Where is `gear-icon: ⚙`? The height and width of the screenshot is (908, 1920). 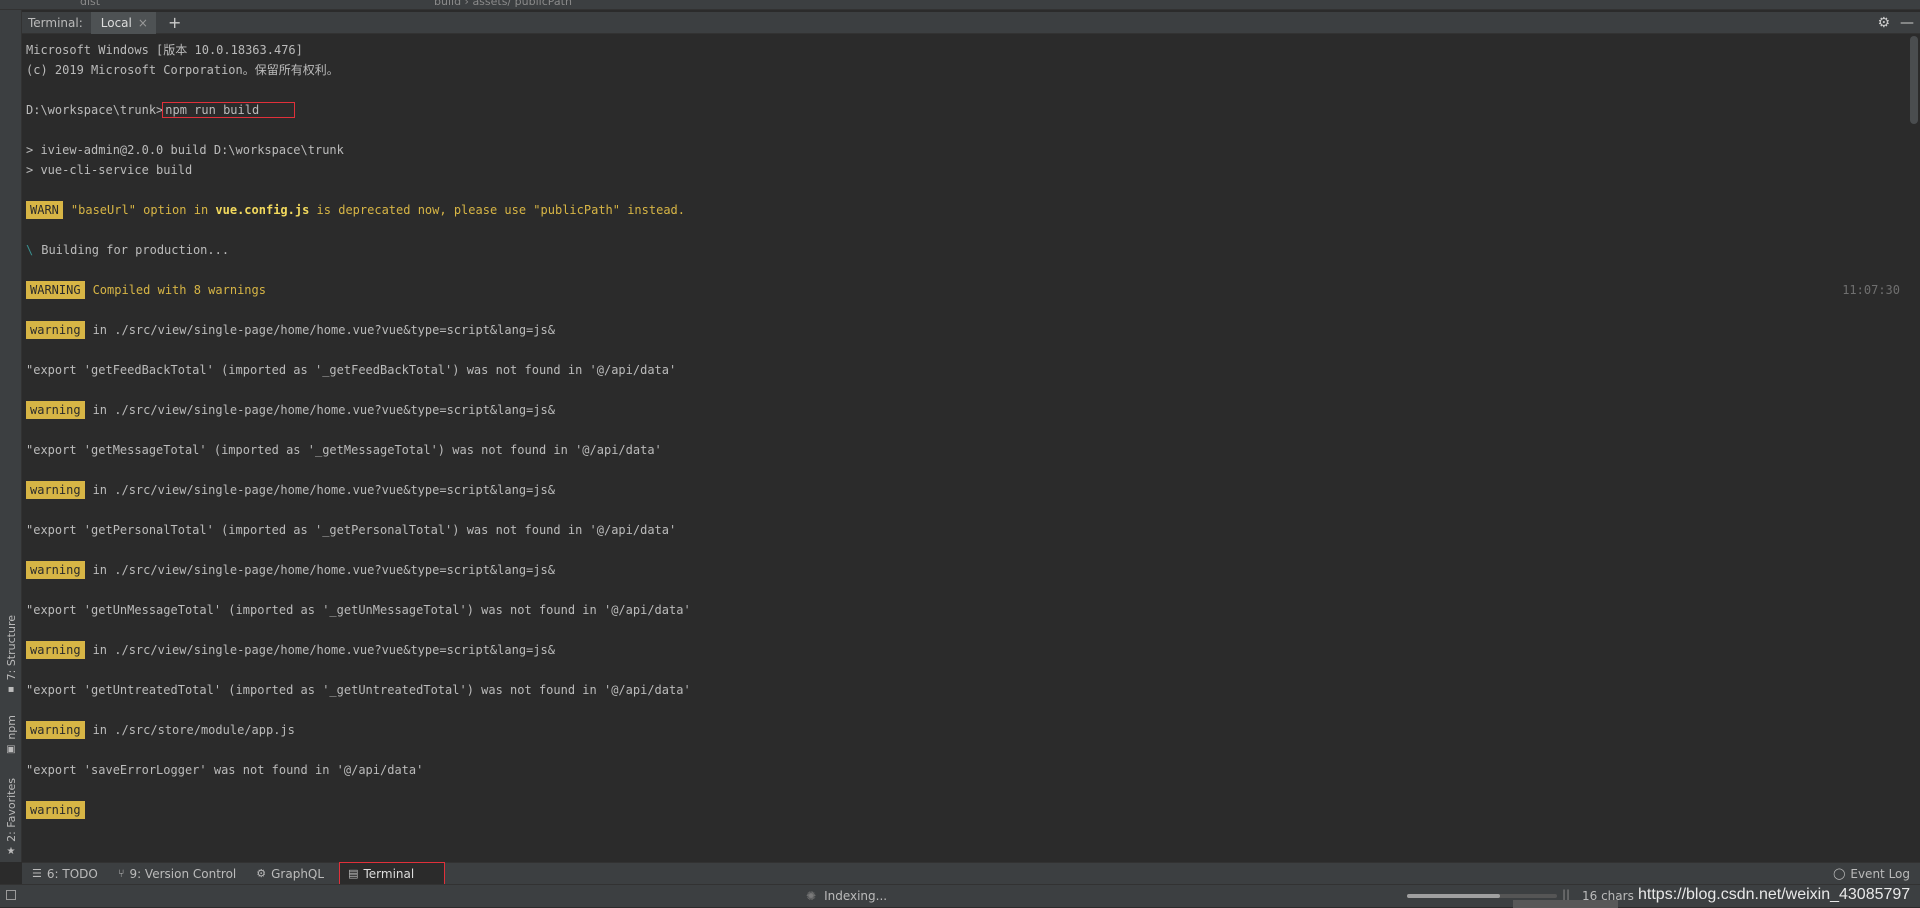 gear-icon: ⚙ is located at coordinates (1883, 23).